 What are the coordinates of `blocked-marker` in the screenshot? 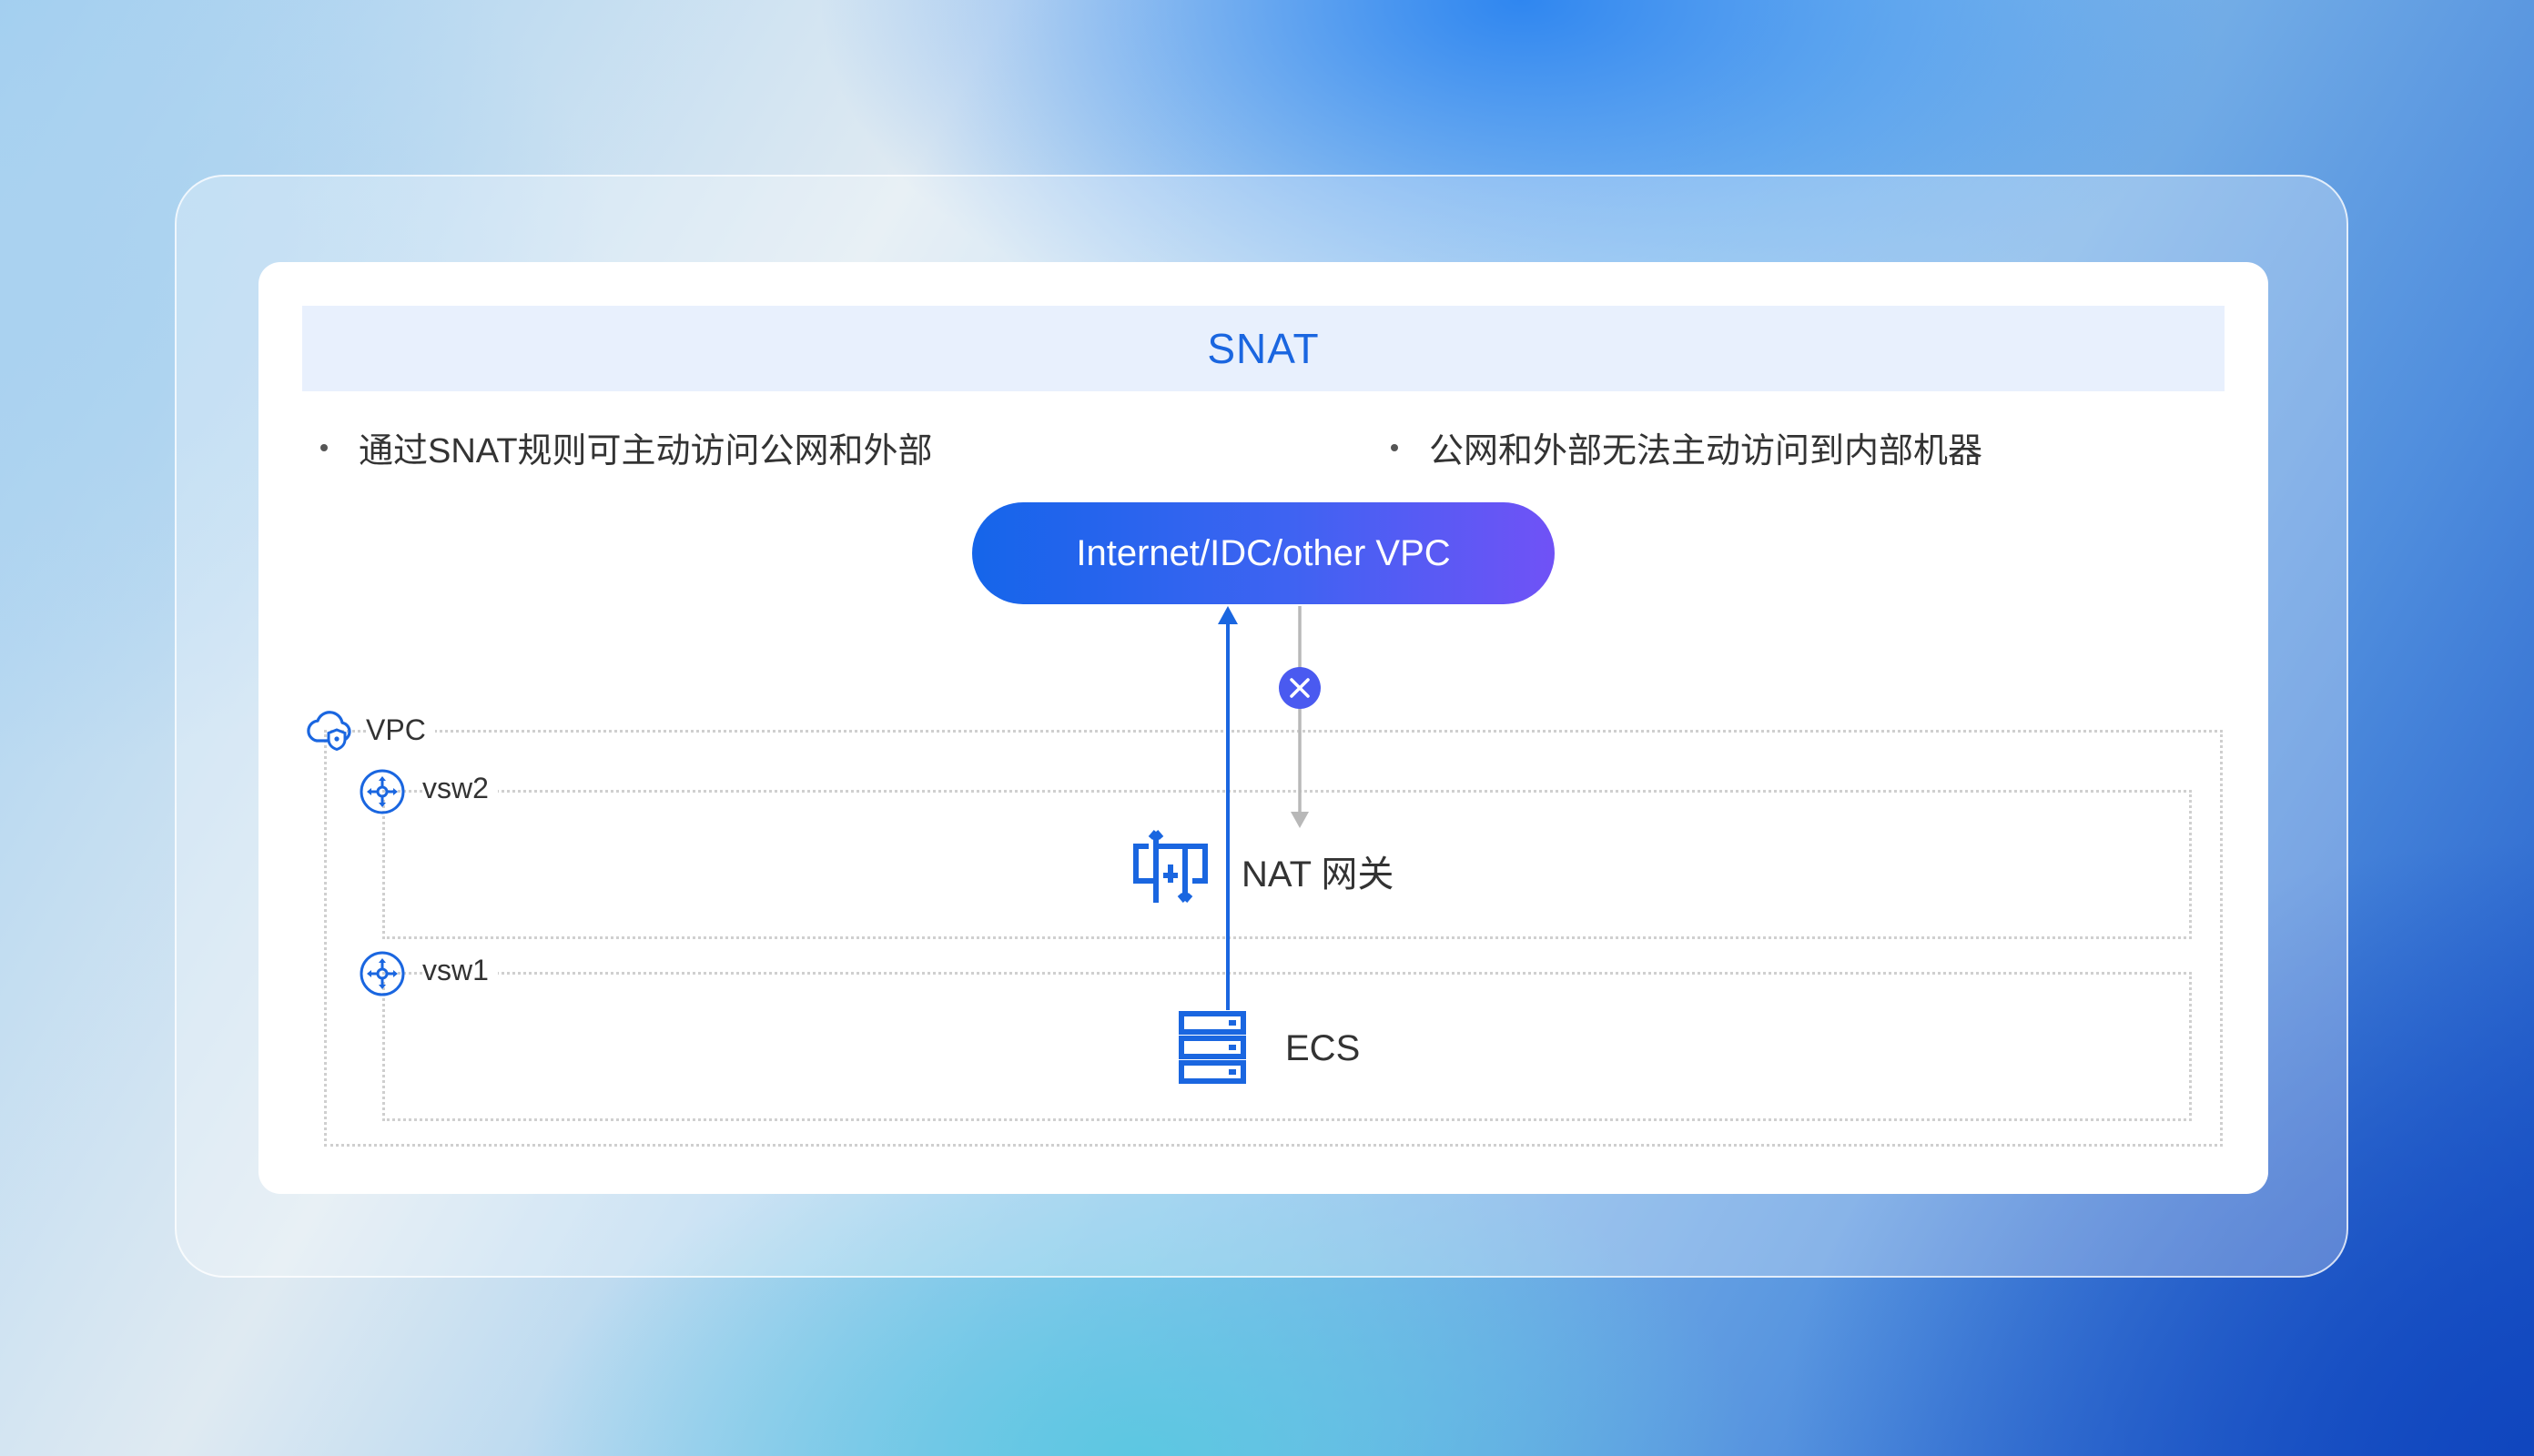 It's located at (1300, 688).